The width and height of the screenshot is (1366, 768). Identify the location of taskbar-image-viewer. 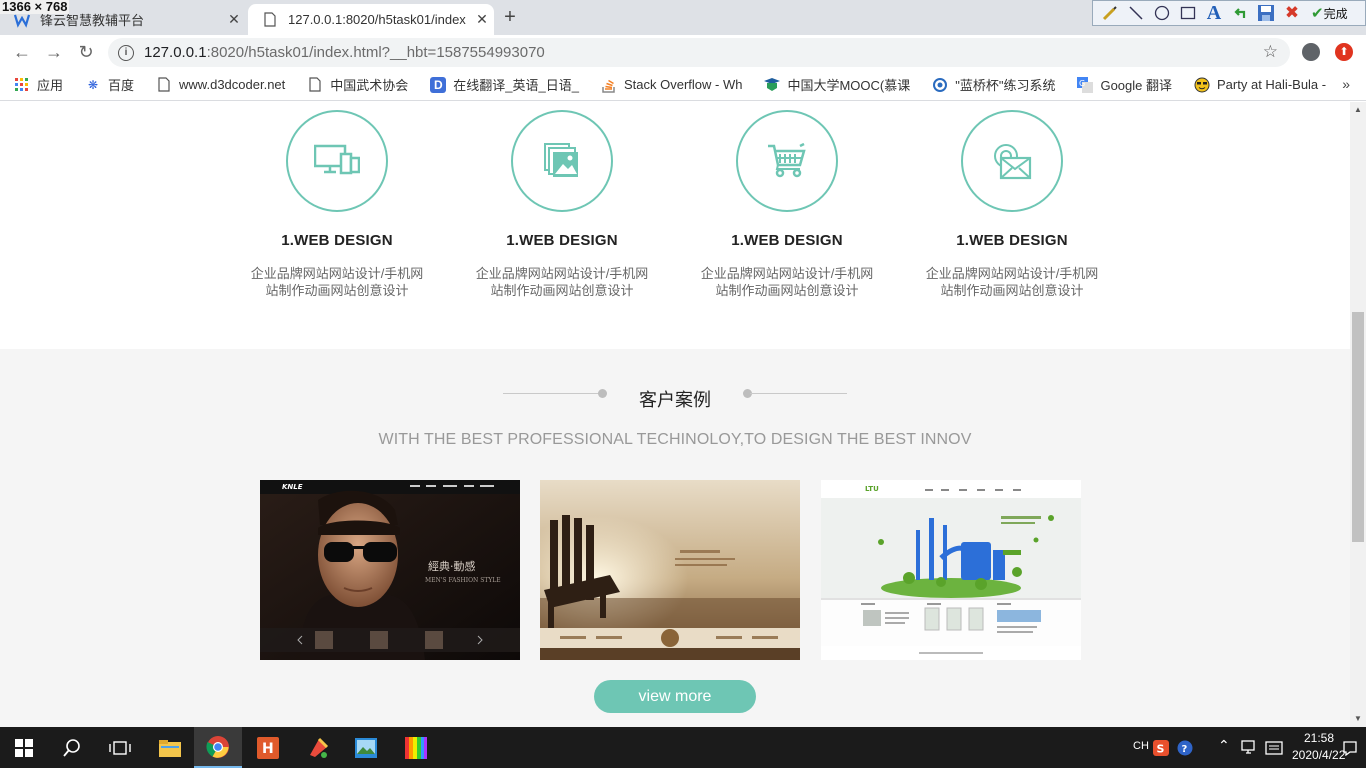
(366, 747).